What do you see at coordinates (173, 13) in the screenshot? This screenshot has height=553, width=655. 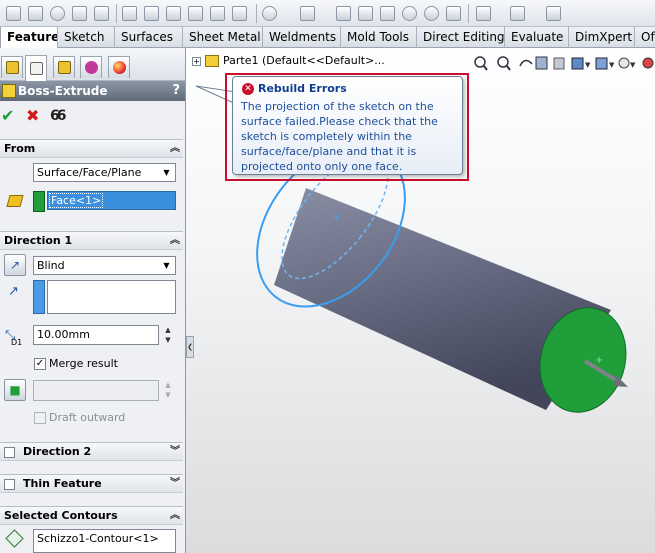 I see `mass-properties-icon` at bounding box center [173, 13].